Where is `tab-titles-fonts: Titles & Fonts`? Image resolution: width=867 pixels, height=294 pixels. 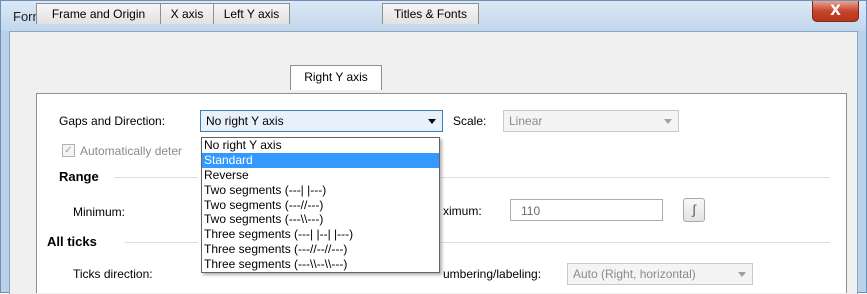 tab-titles-fonts: Titles & Fonts is located at coordinates (430, 13).